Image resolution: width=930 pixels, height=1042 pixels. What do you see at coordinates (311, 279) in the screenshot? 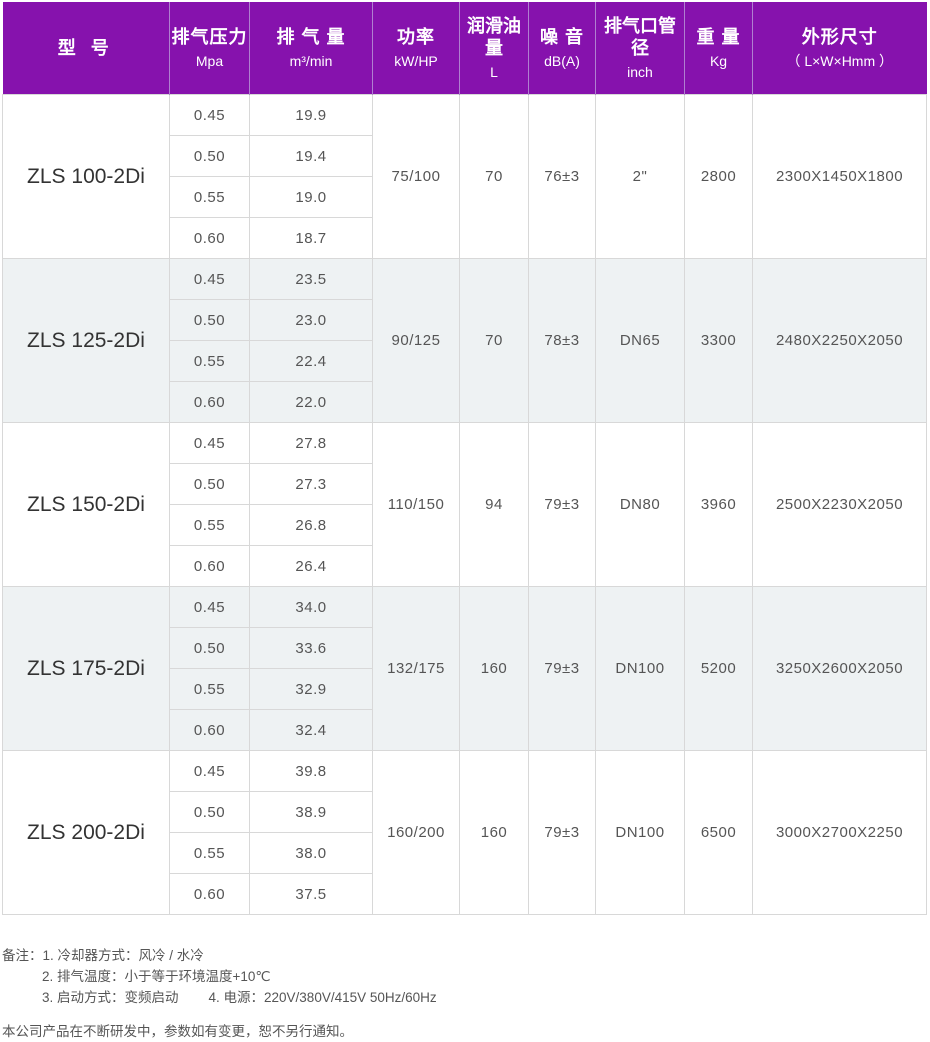
I see `flow-cell: 23.5` at bounding box center [311, 279].